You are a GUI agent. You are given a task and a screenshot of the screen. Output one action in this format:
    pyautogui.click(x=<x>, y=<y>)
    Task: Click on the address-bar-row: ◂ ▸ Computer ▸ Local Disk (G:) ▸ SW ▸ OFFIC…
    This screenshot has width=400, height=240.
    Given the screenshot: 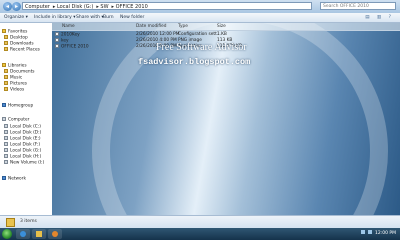 What is the action you would take?
    pyautogui.click(x=200, y=6)
    